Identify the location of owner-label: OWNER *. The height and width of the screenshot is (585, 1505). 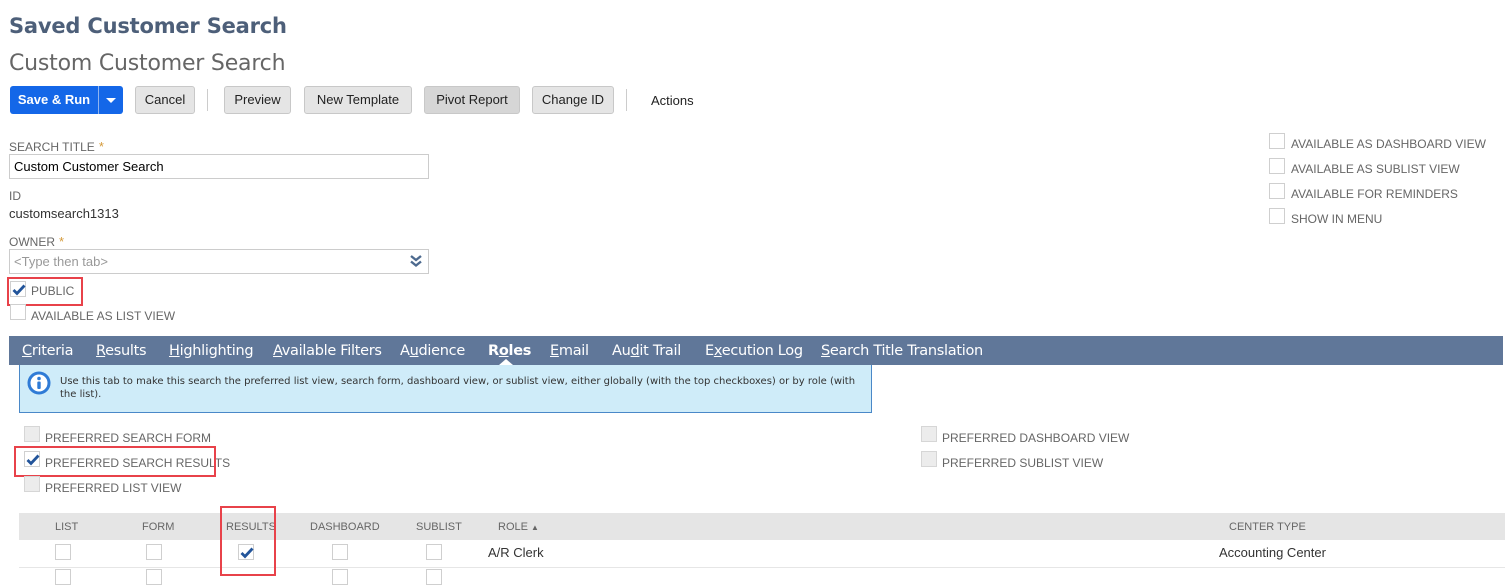
(36, 241).